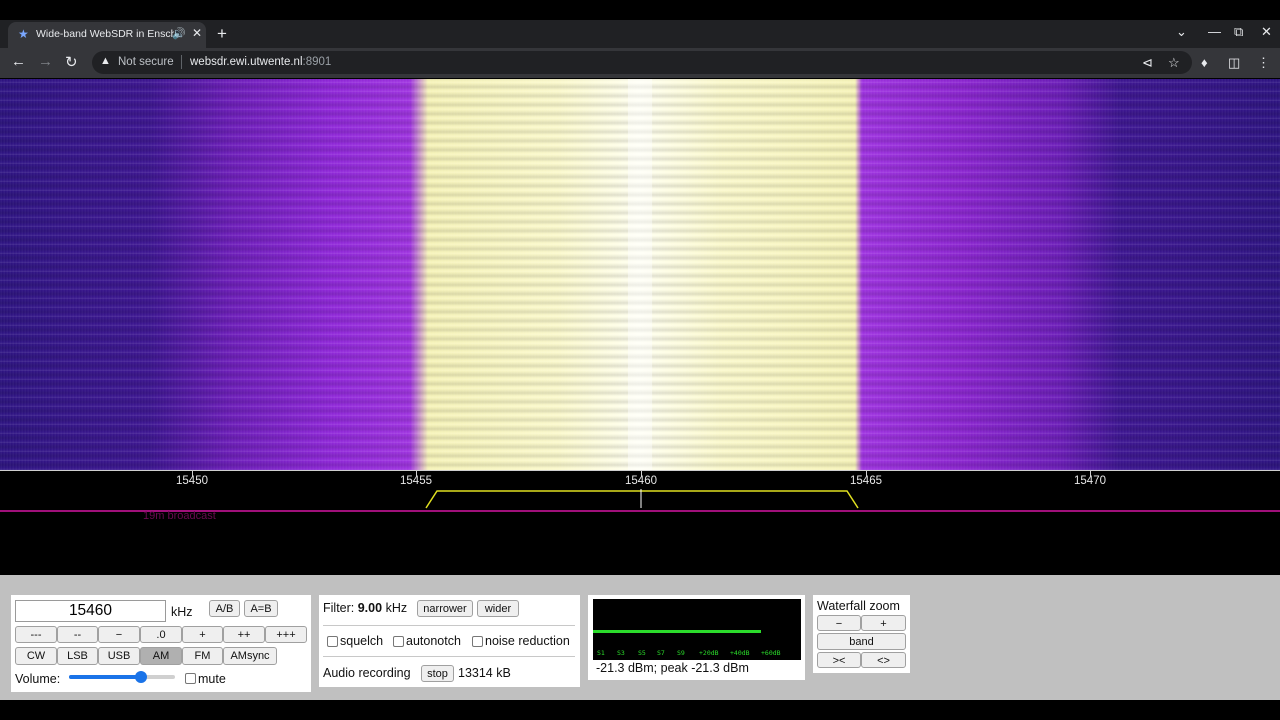 The height and width of the screenshot is (720, 1280). What do you see at coordinates (317, 62) in the screenshot?
I see `url-port: :8901` at bounding box center [317, 62].